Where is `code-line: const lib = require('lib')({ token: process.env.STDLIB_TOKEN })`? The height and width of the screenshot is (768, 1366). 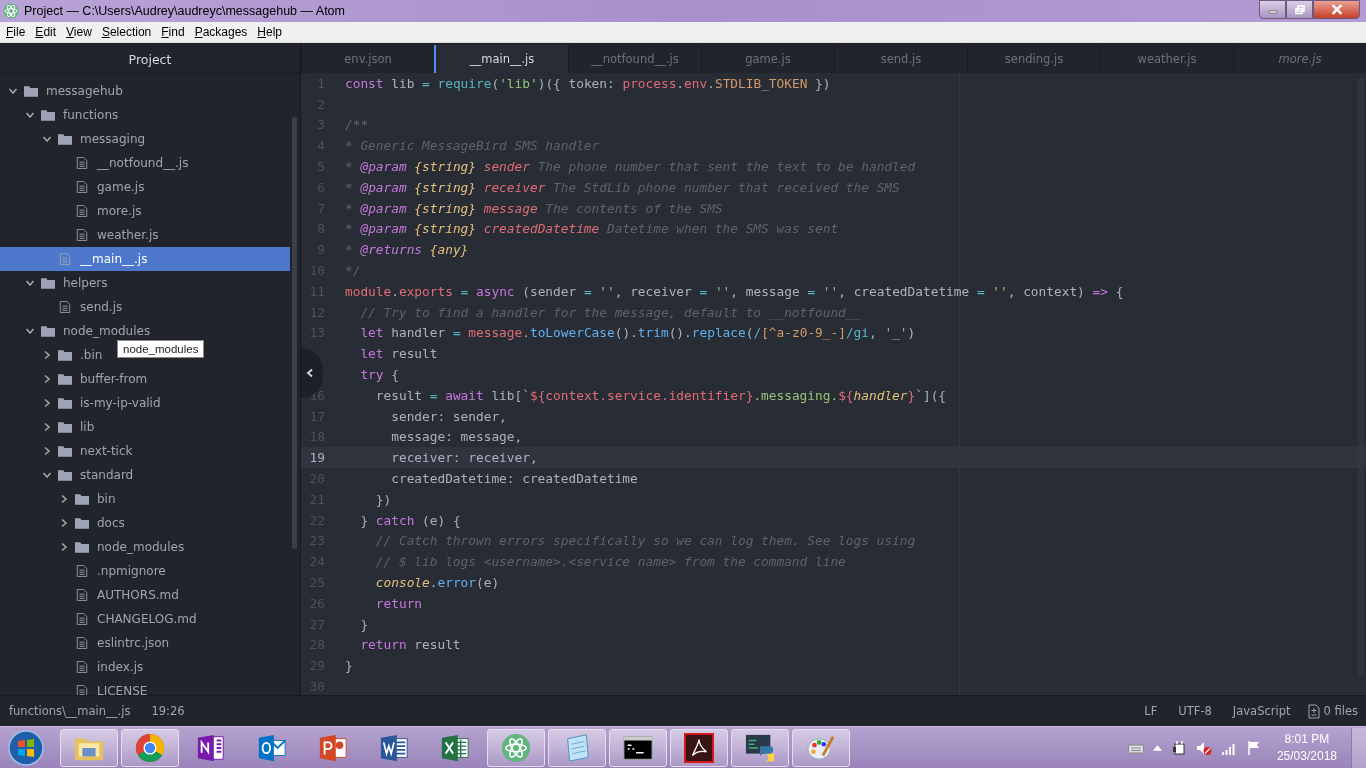
code-line: const lib = require('lib')({ token: process.env.STDLIB_TOKEN }) is located at coordinates (588, 83).